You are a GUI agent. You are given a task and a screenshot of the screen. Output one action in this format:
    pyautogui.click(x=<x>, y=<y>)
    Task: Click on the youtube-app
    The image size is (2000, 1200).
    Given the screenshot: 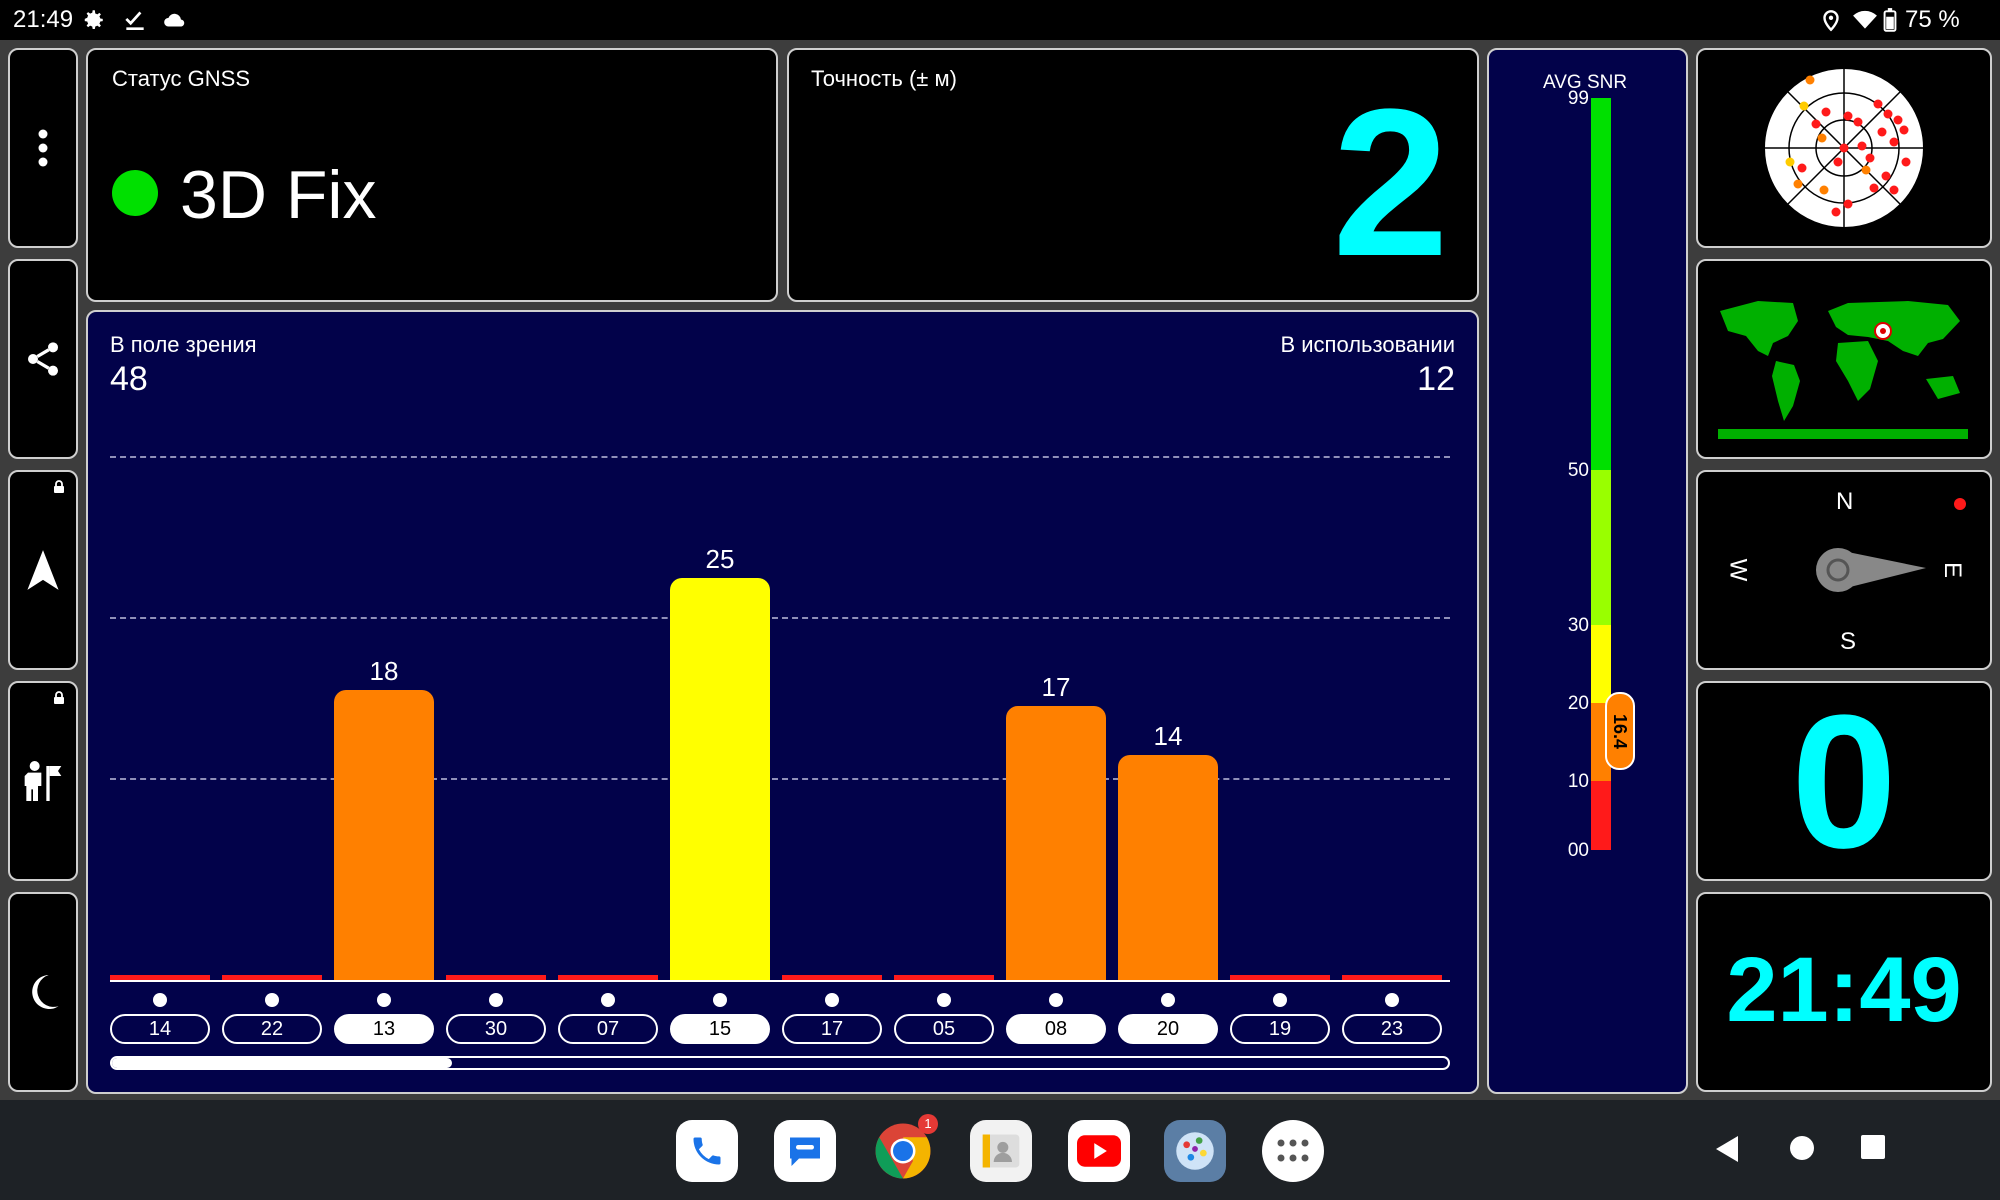 What is the action you would take?
    pyautogui.click(x=1099, y=1151)
    